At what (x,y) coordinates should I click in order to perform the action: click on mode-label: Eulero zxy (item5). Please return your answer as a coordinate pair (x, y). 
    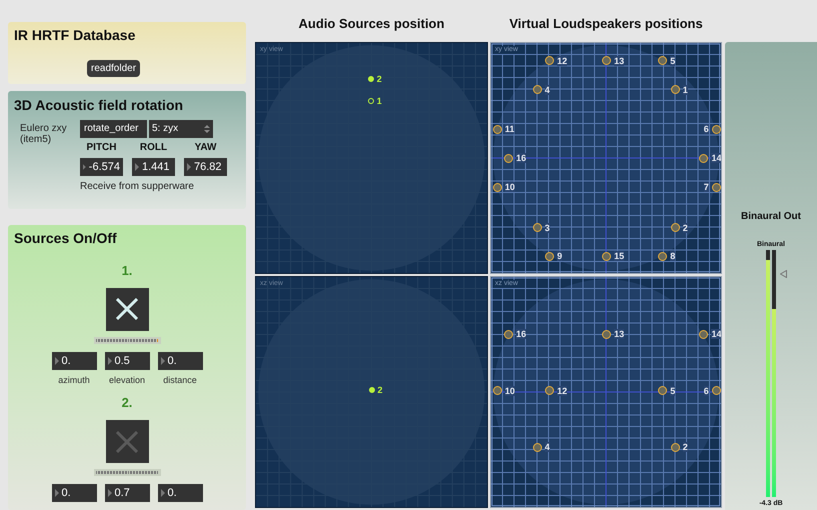
    Looking at the image, I should click on (43, 134).